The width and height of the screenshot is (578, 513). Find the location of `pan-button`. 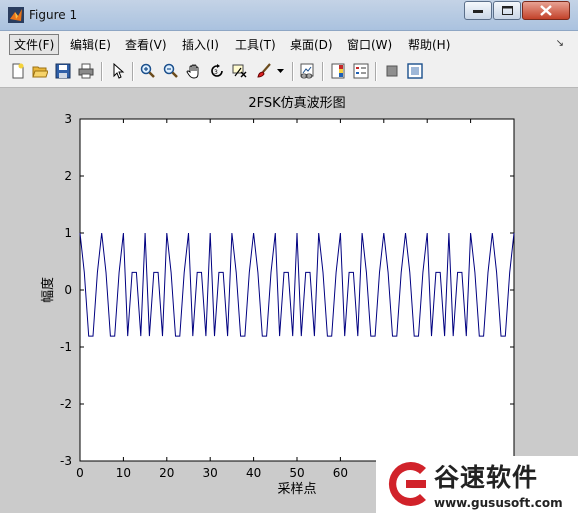

pan-button is located at coordinates (194, 71).